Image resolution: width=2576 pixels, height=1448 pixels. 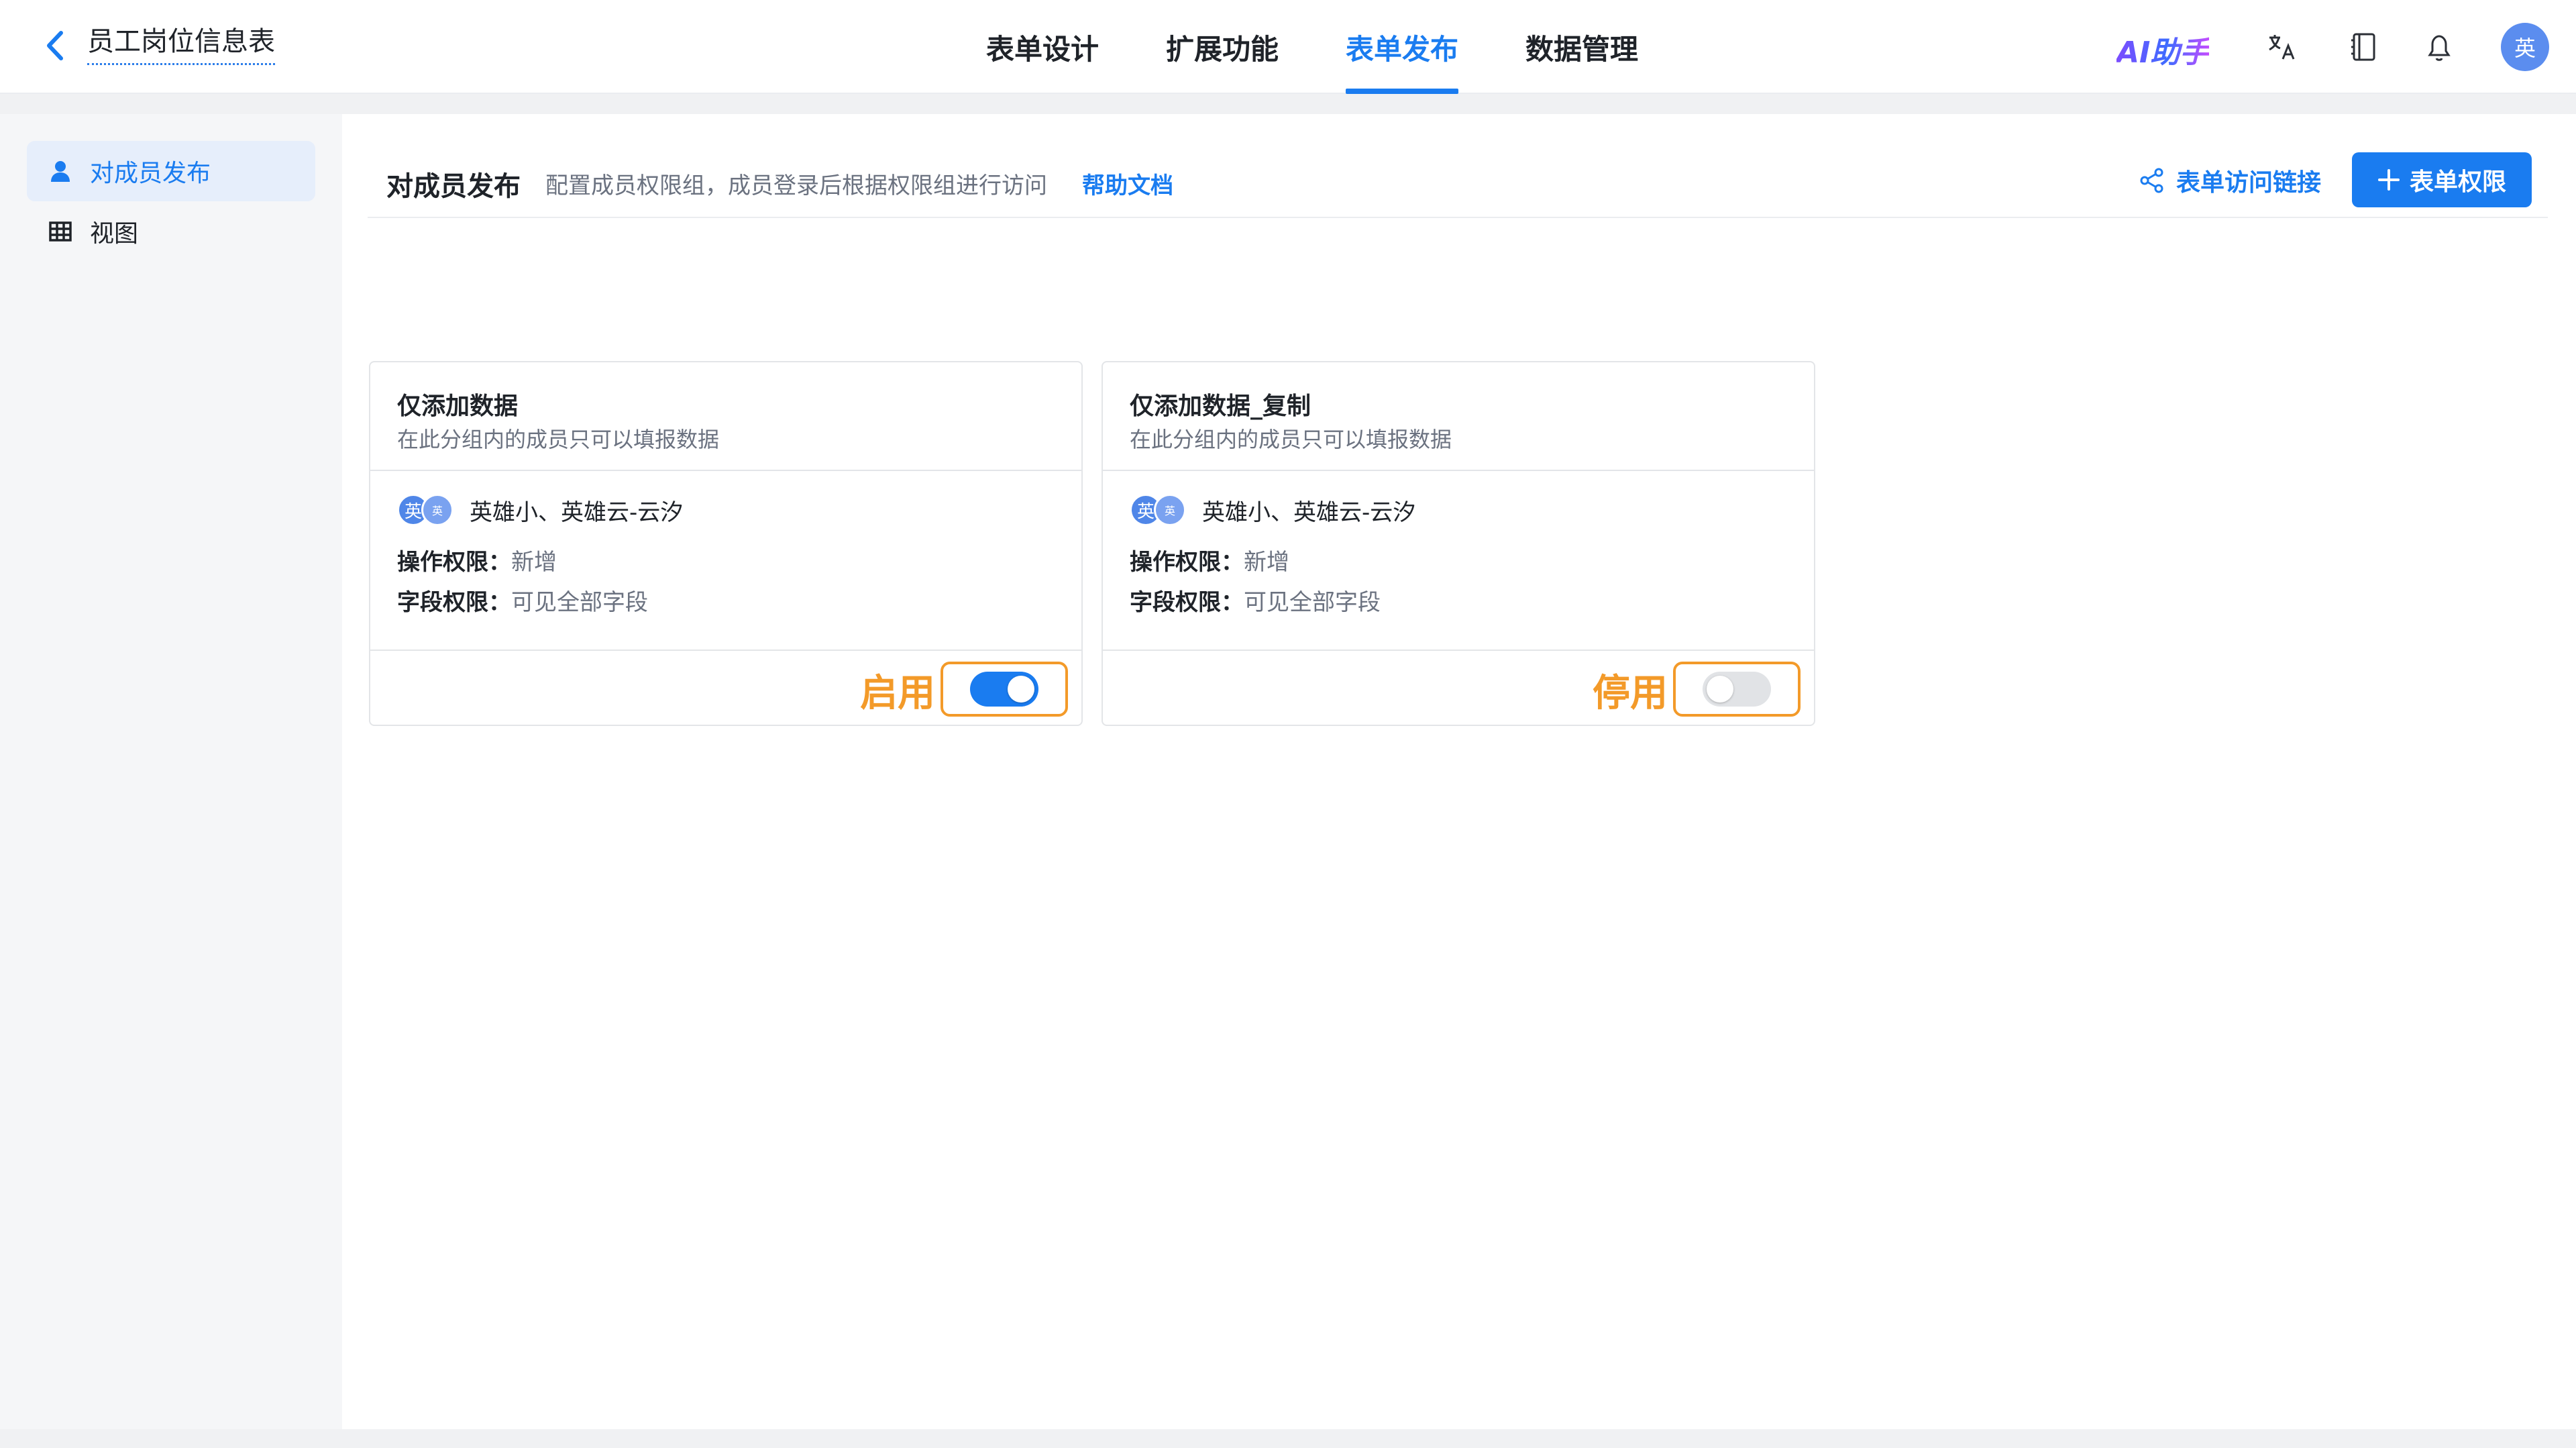 I want to click on tab-form-design: 表单设计, so click(x=1042, y=47).